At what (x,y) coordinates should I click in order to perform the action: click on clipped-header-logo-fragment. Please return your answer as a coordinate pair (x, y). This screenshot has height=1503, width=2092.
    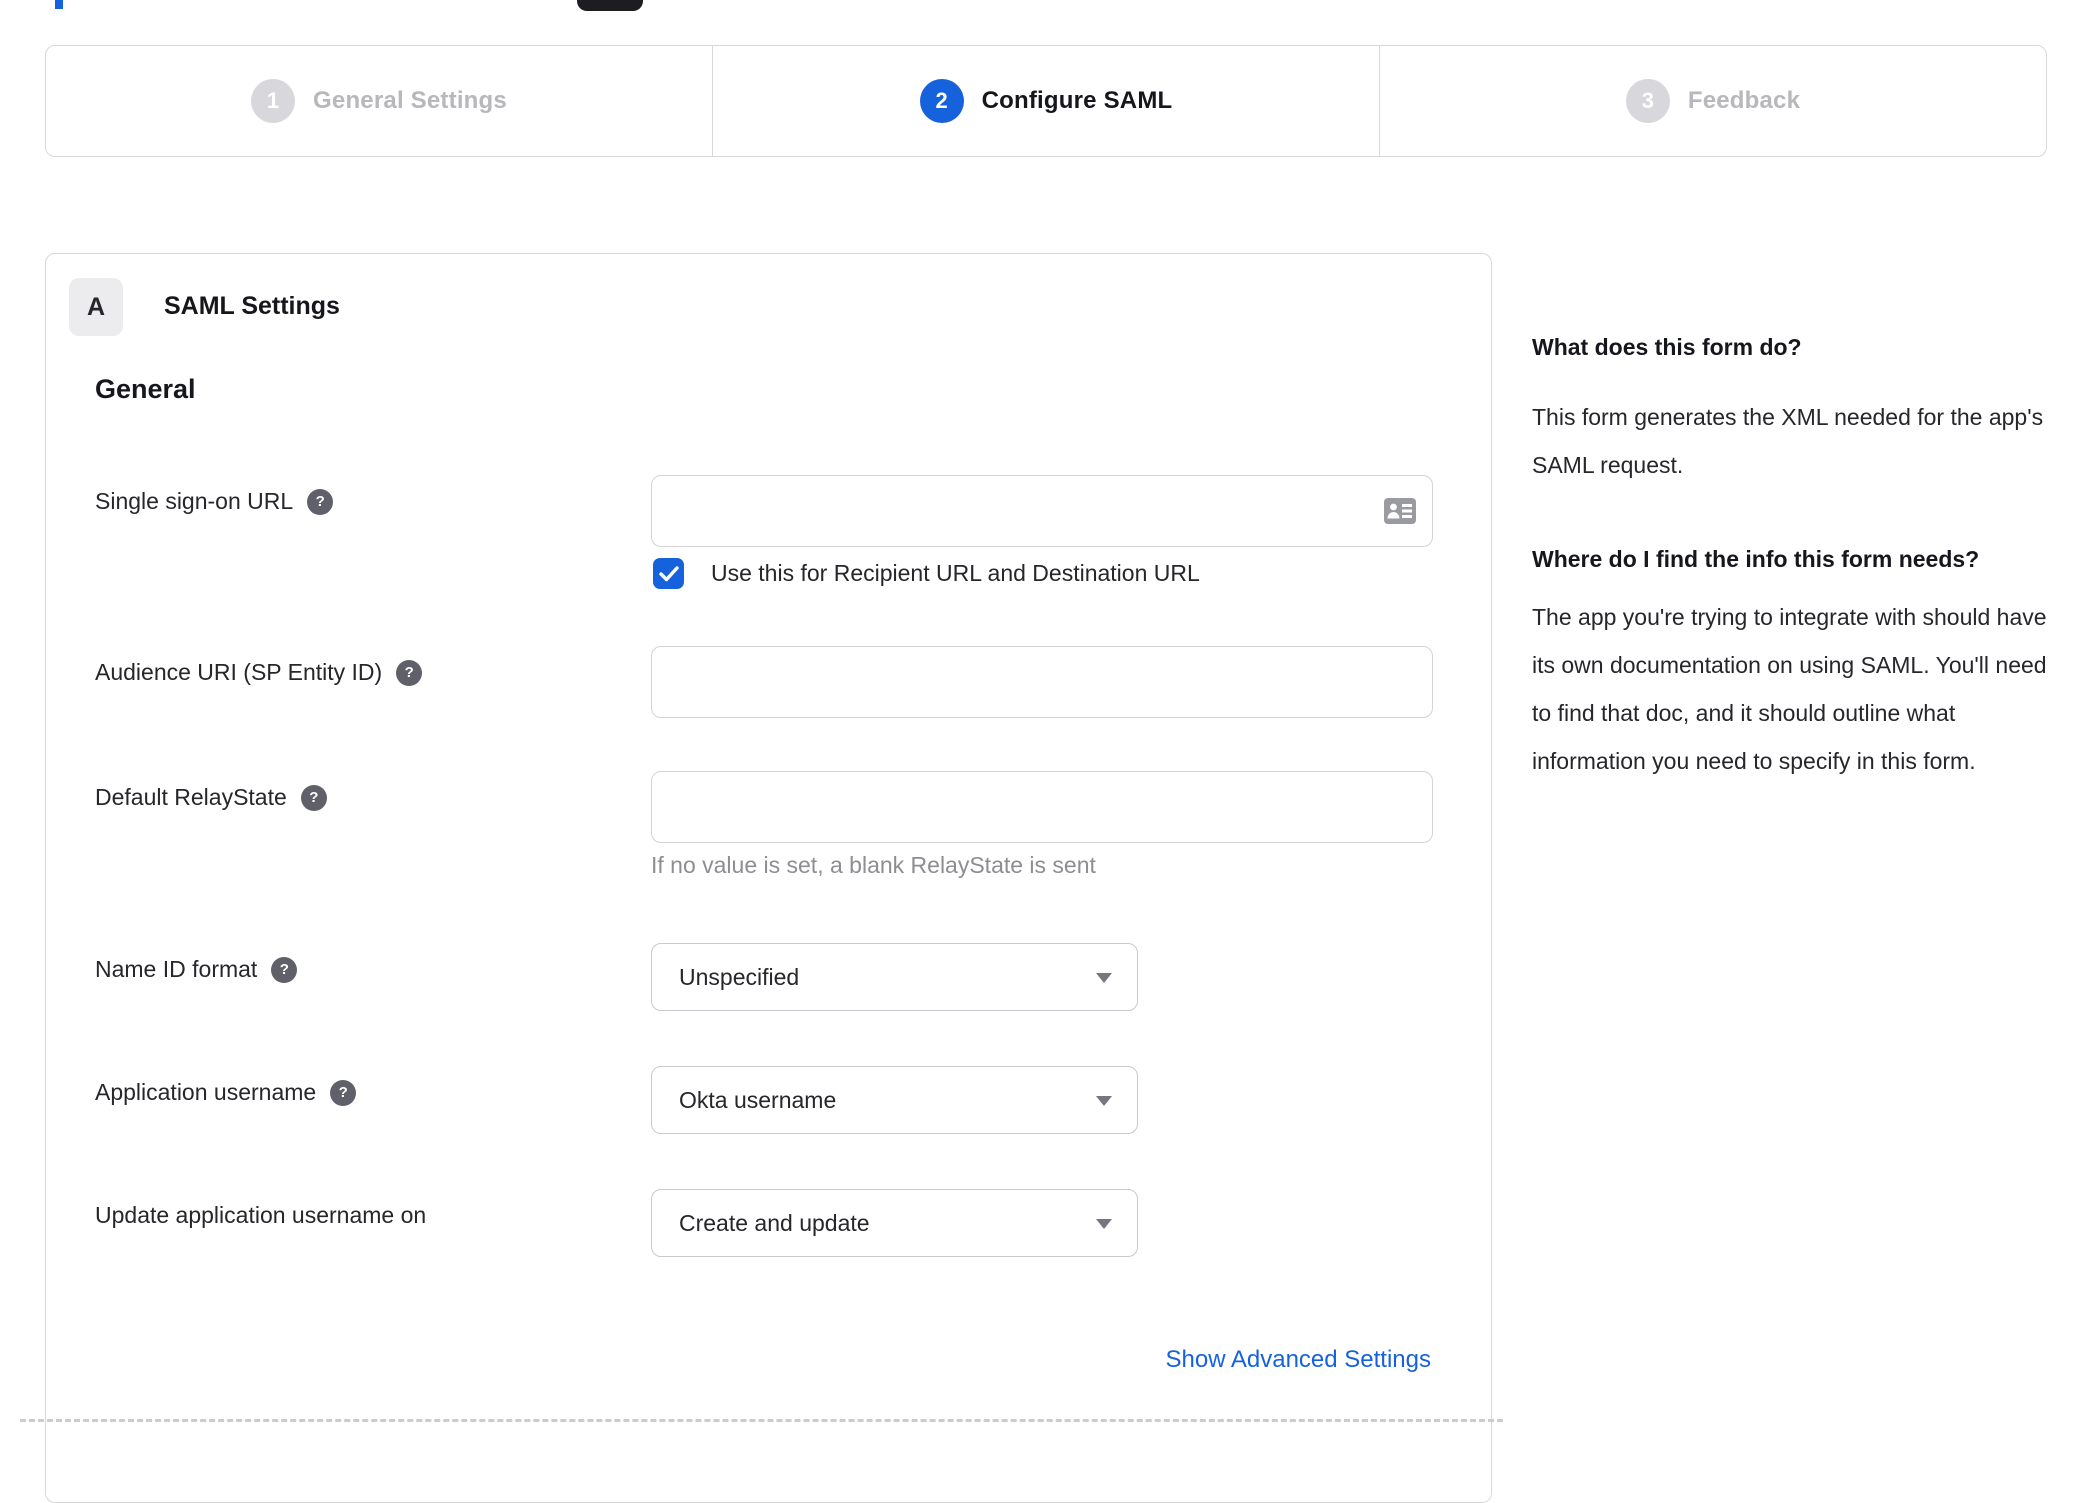
    Looking at the image, I should click on (610, 5).